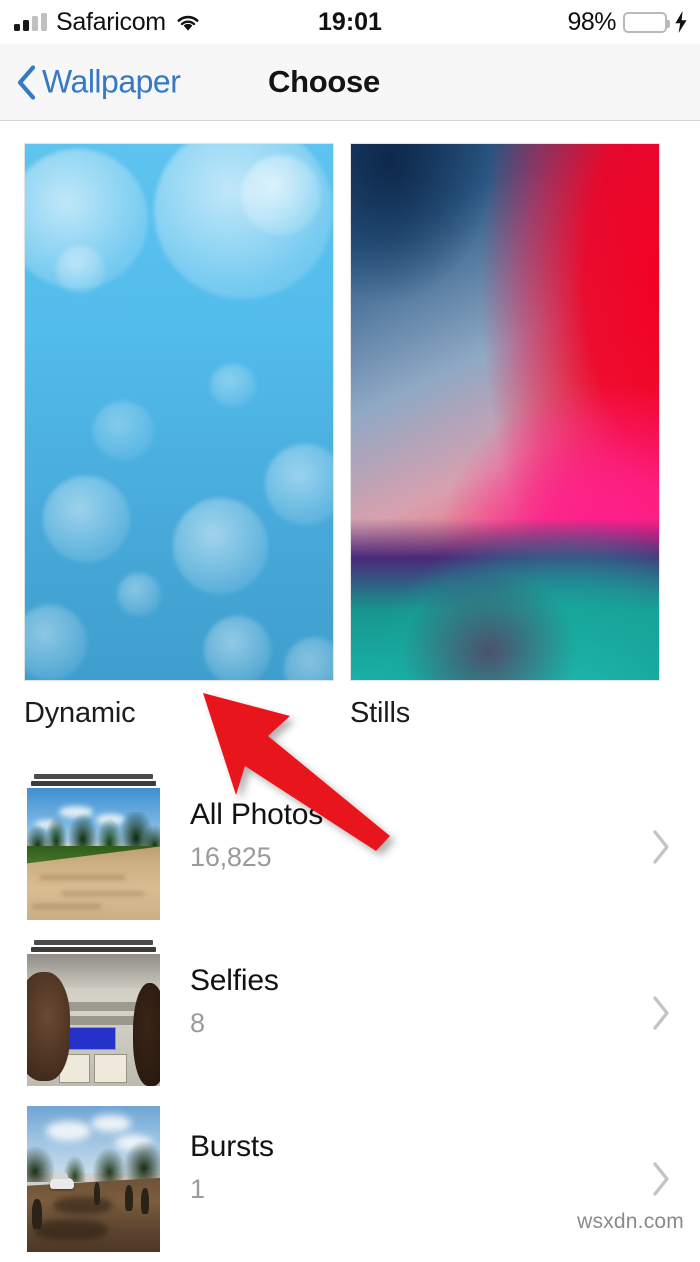  I want to click on wallpaper-category-label: Dynamic, so click(80, 713).